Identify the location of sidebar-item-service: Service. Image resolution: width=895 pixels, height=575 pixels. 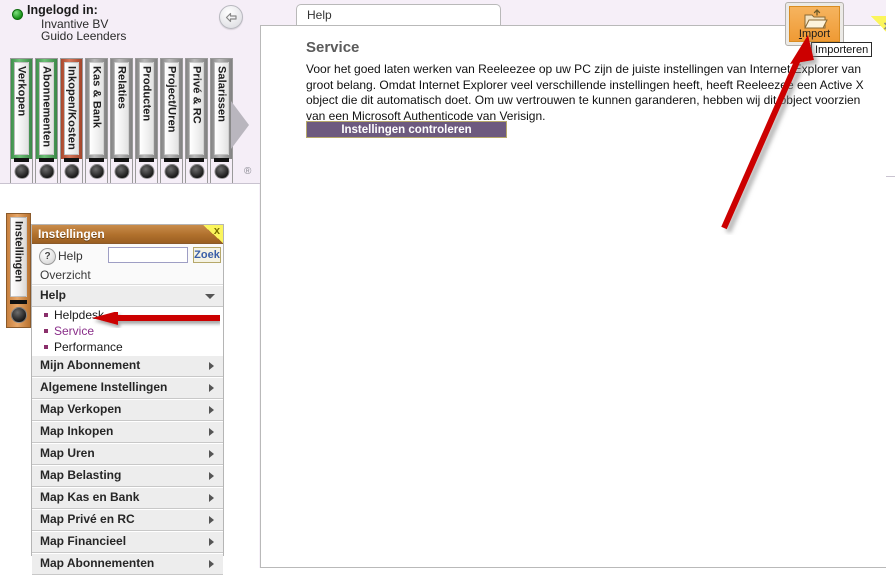
(127, 331).